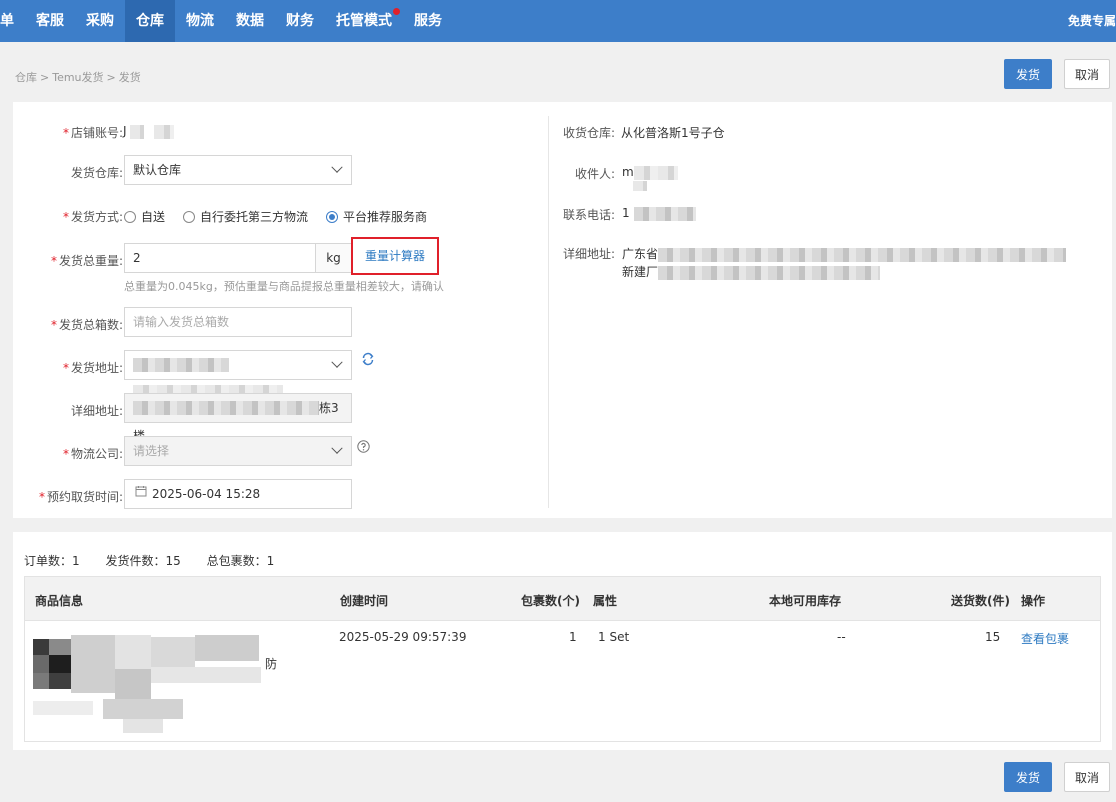  What do you see at coordinates (92, 368) in the screenshot?
I see `ship-address-label: * 发货地址:` at bounding box center [92, 368].